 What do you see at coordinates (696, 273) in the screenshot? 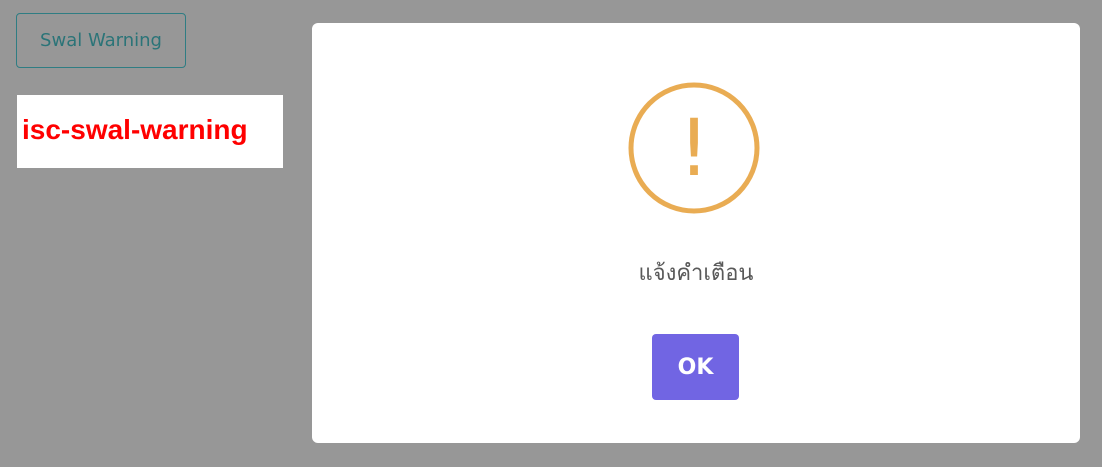
I see `dialog-title: แจ้งคำเตือน` at bounding box center [696, 273].